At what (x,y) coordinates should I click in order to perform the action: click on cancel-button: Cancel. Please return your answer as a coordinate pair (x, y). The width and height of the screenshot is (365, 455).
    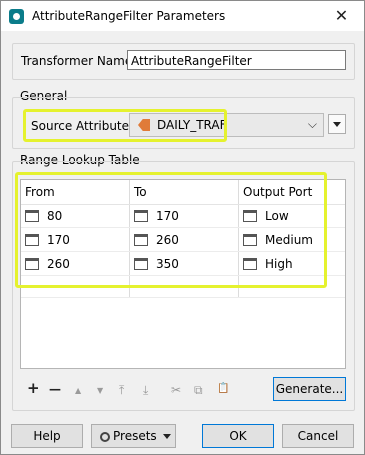
    Looking at the image, I should click on (318, 436).